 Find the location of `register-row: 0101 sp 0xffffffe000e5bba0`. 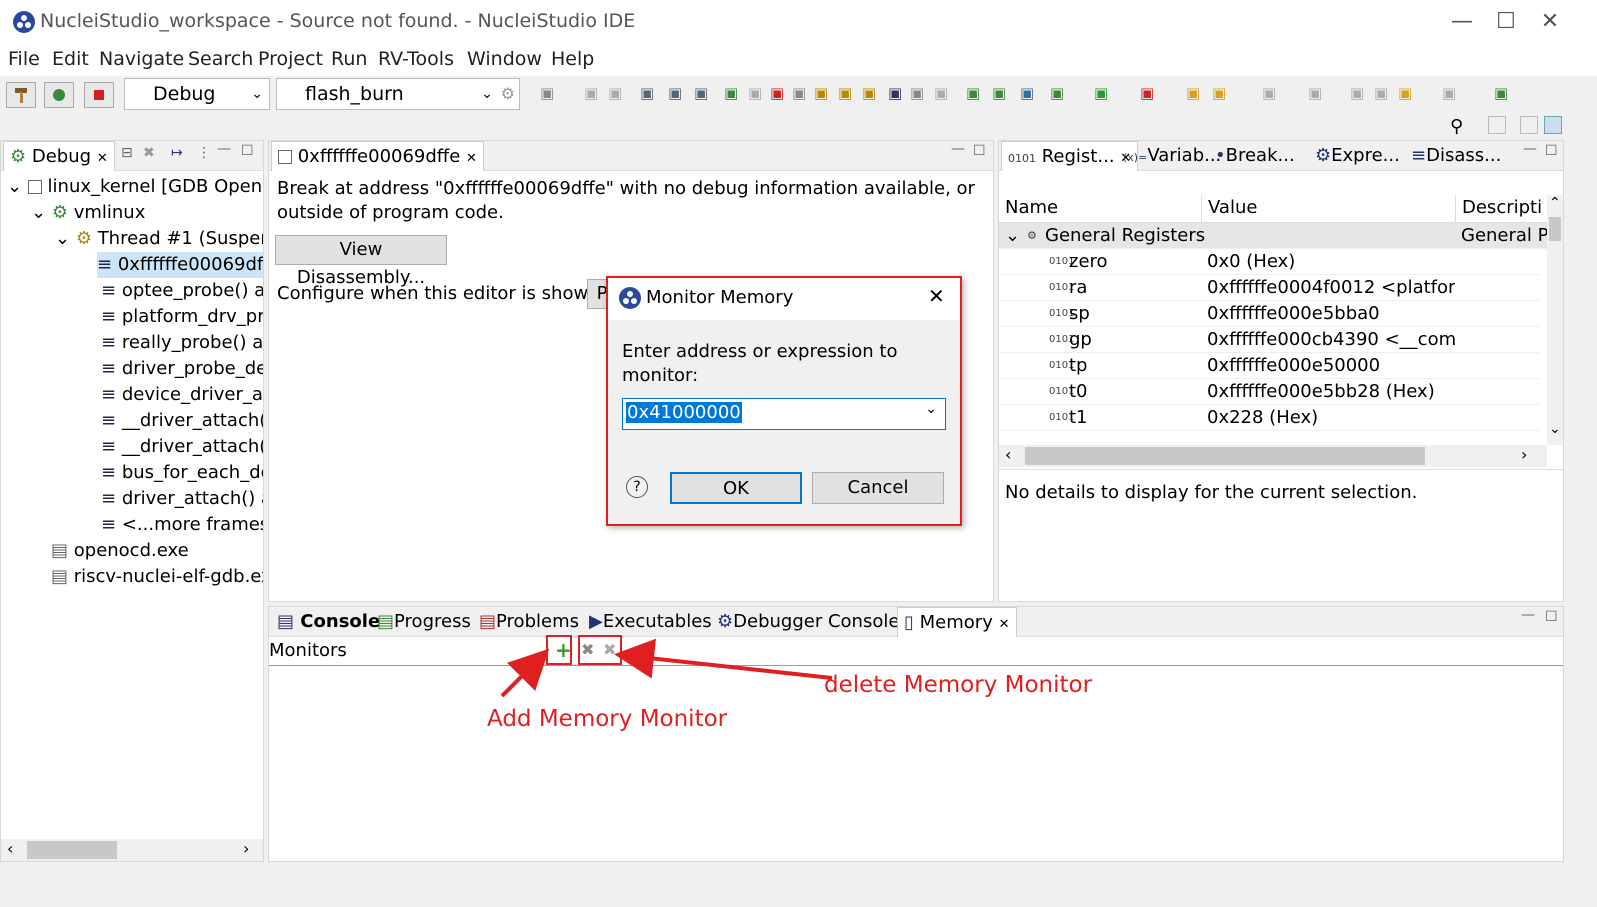

register-row: 0101 sp 0xffffffe000e5bba0 is located at coordinates (1269, 314).